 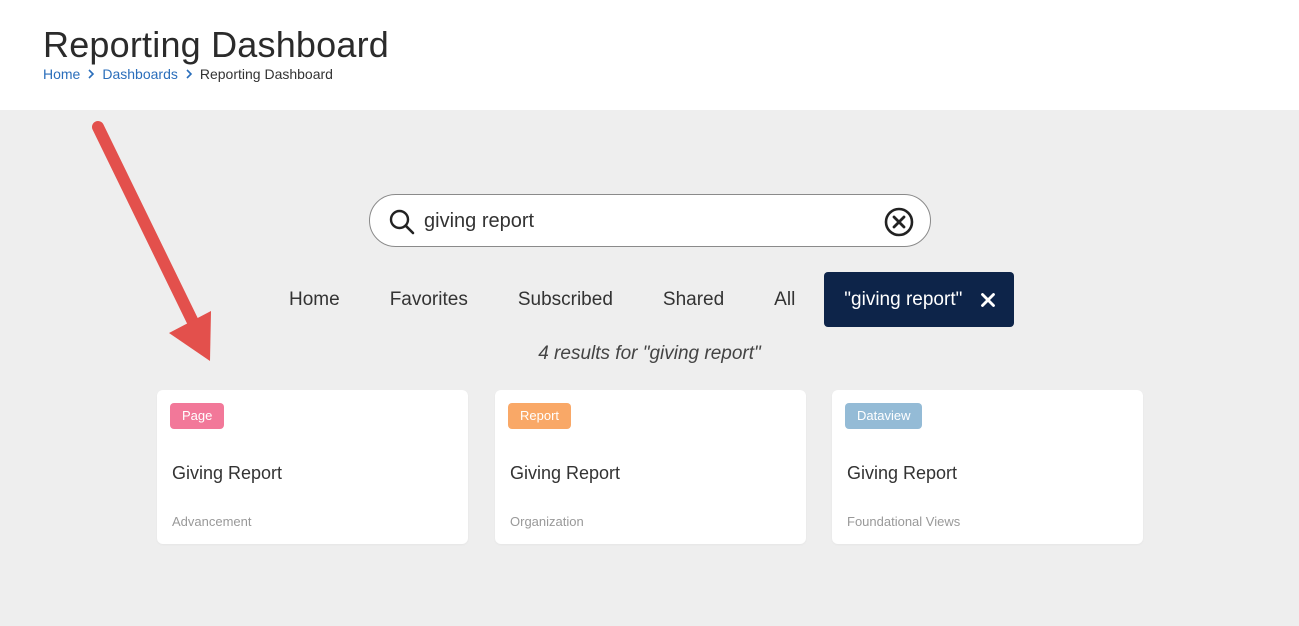 I want to click on tab-all: All, so click(x=784, y=299).